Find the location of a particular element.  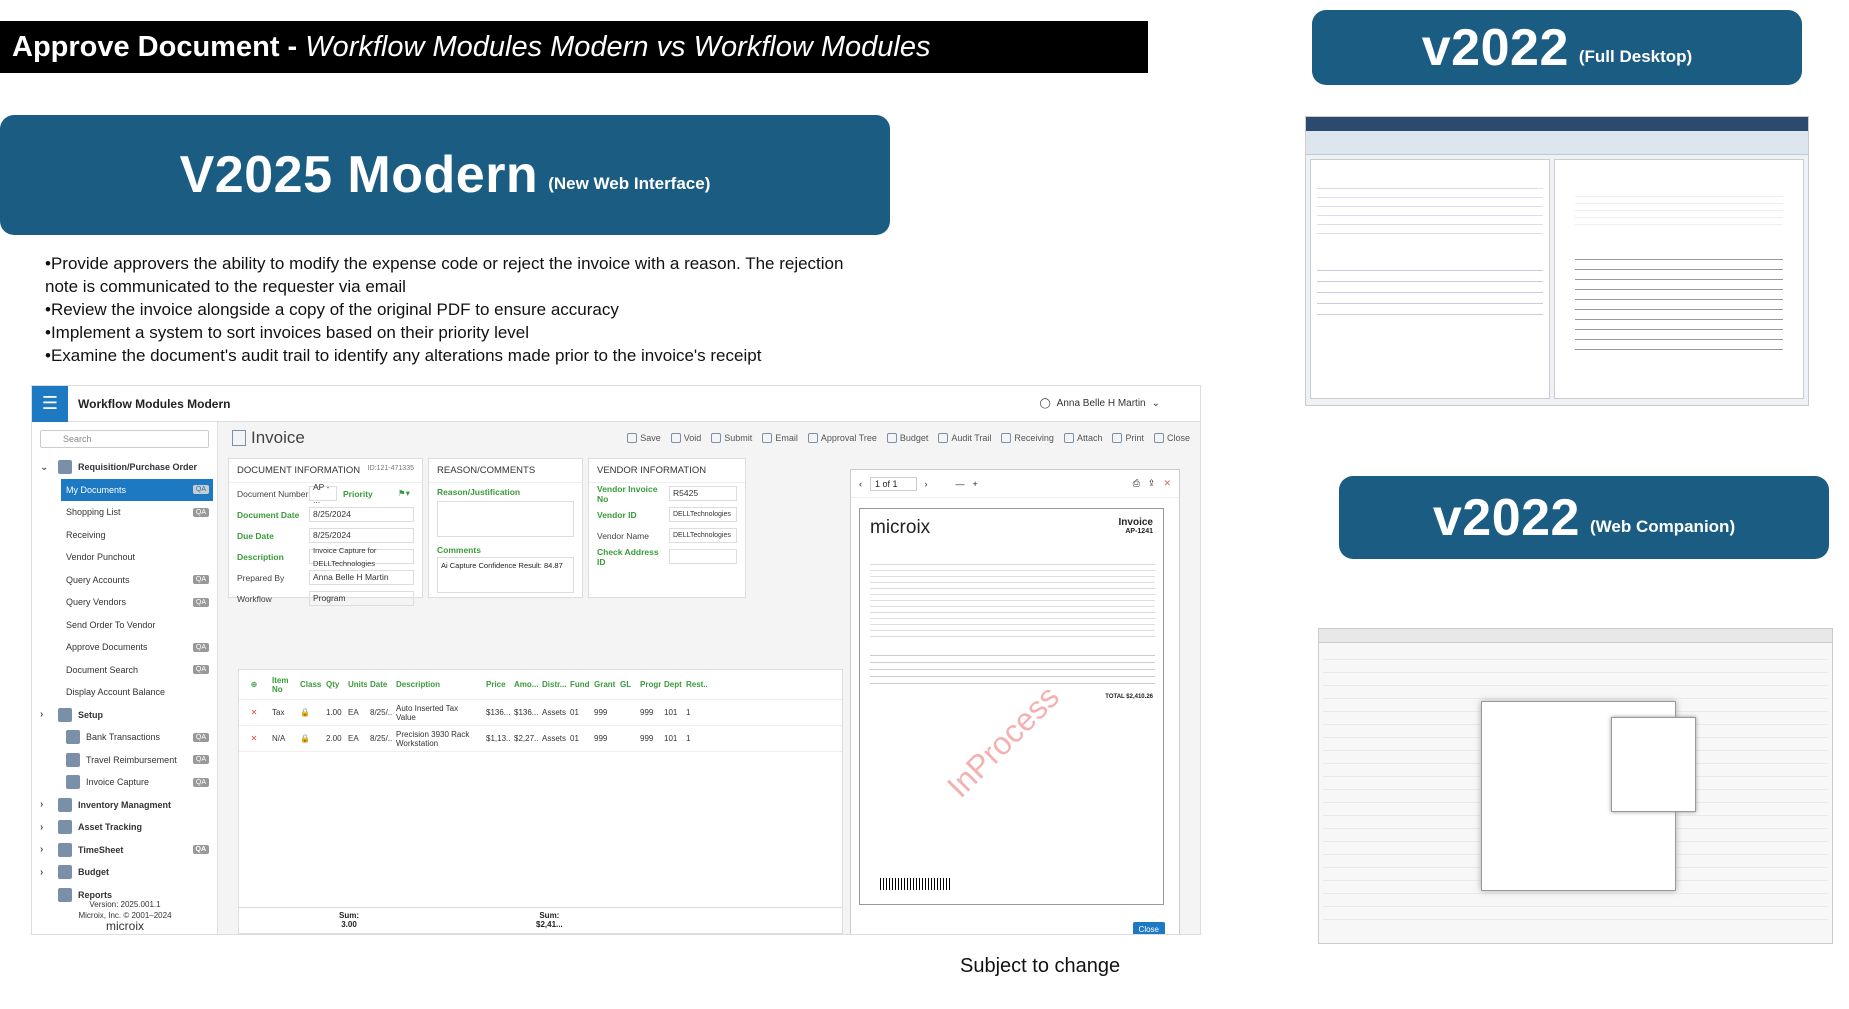

sidebar-item: Bank Transactions QA is located at coordinates (124, 737).